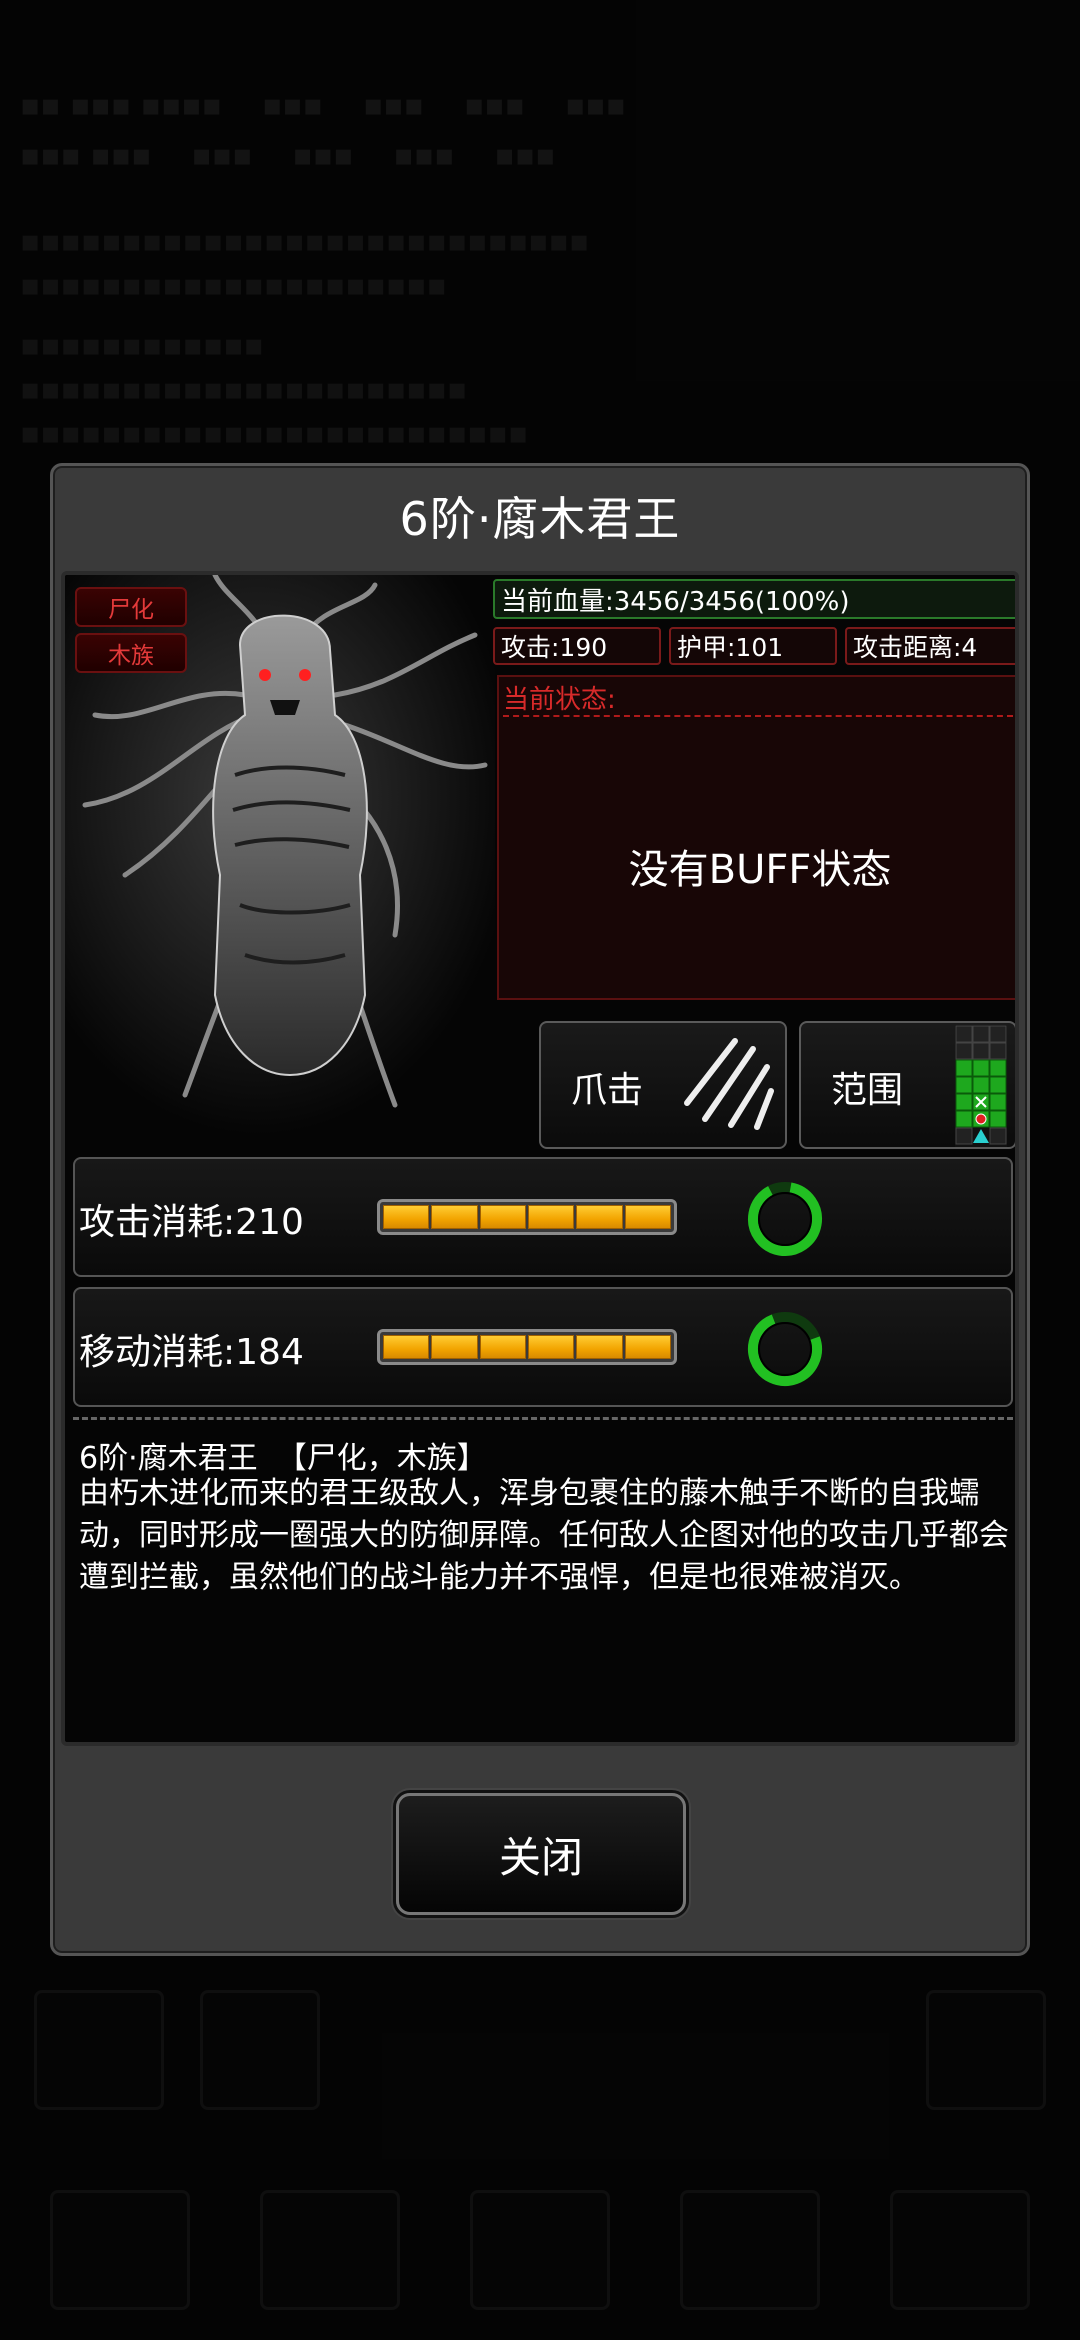 The image size is (1080, 2340). What do you see at coordinates (725, 1085) in the screenshot?
I see `claw-icon` at bounding box center [725, 1085].